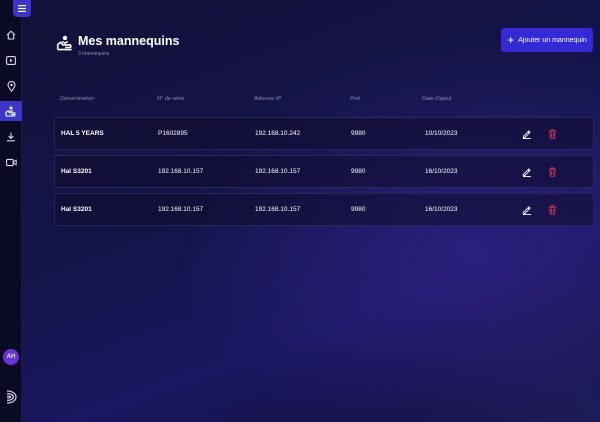 The height and width of the screenshot is (422, 600). I want to click on plus-icon: +, so click(511, 39).